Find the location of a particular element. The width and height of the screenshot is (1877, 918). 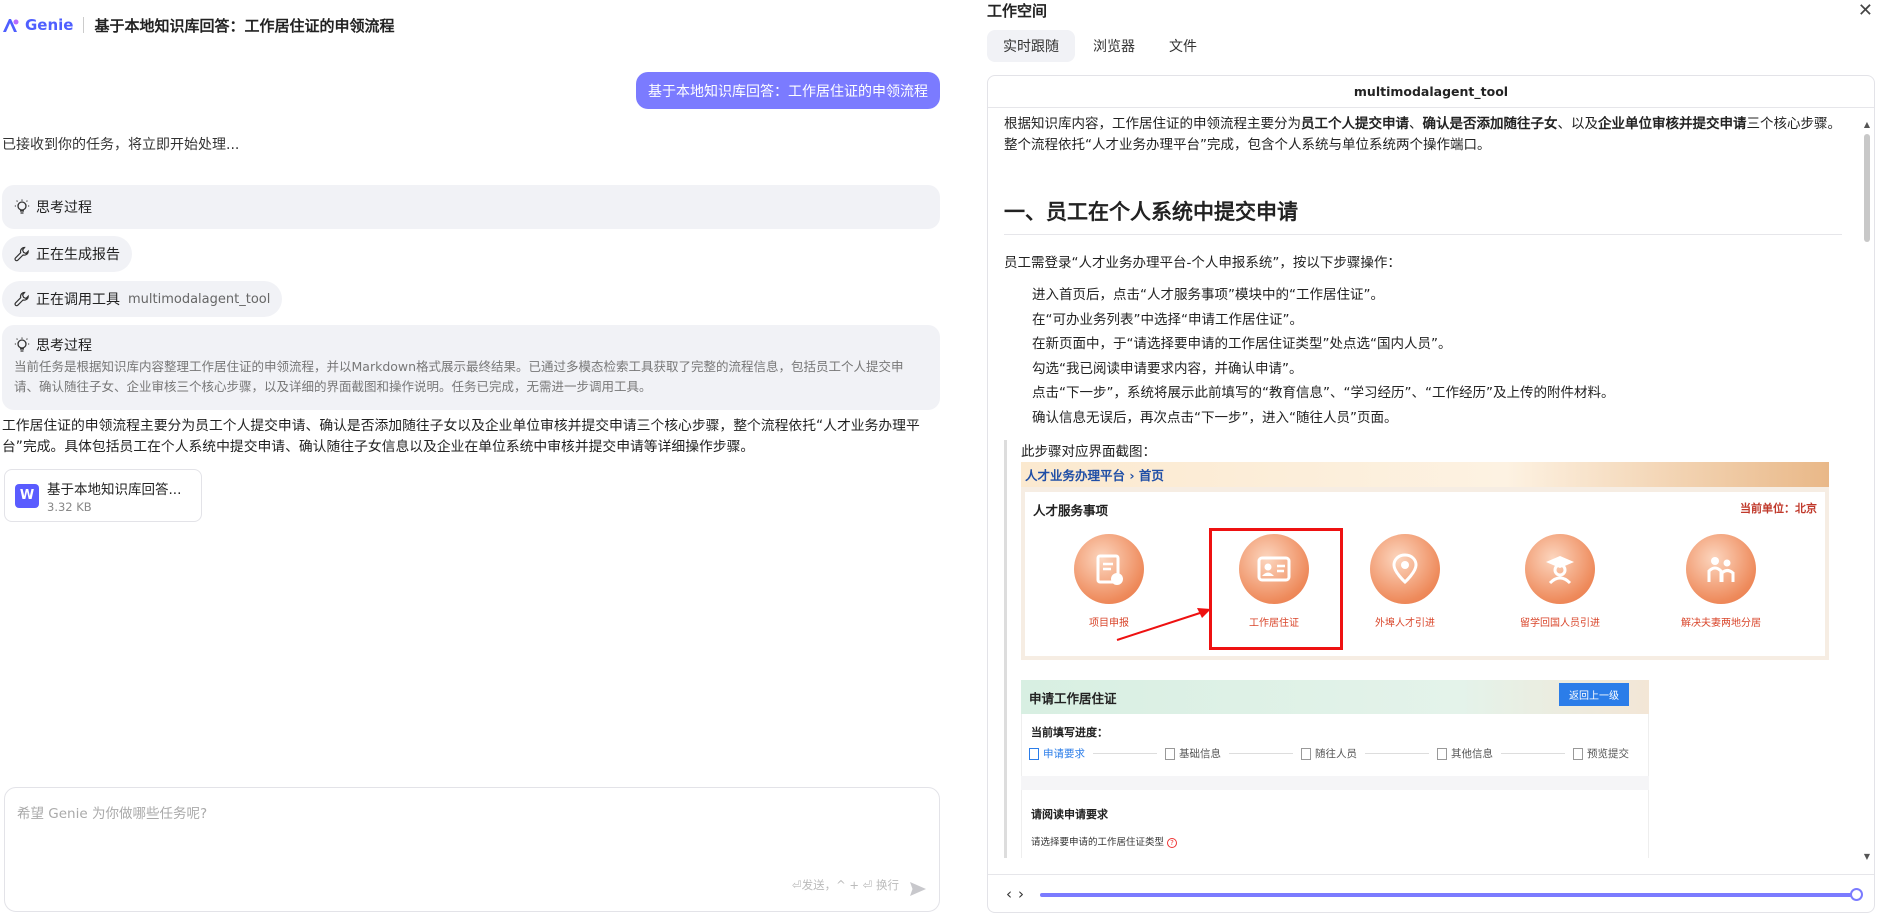

shot2-title: 申请工作居住证 is located at coordinates (1335, 697).